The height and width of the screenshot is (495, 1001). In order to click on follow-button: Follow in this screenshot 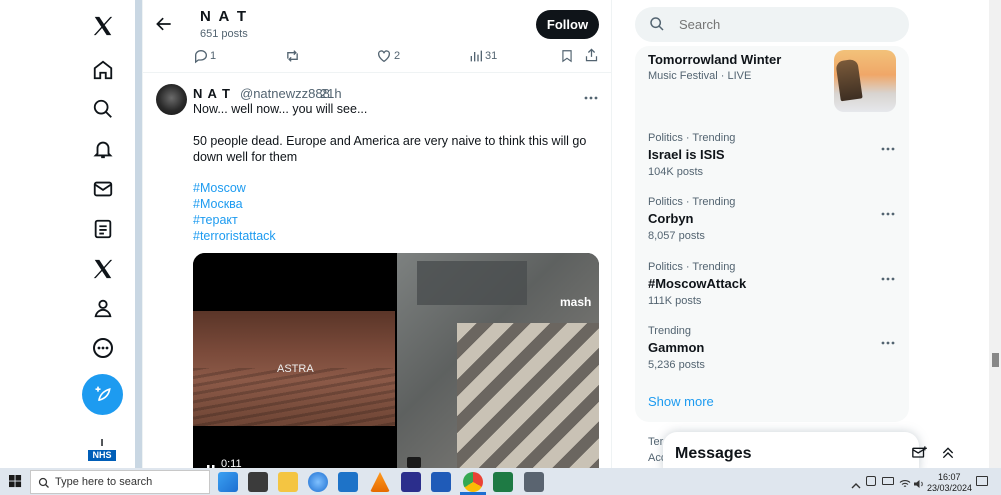, I will do `click(567, 24)`.